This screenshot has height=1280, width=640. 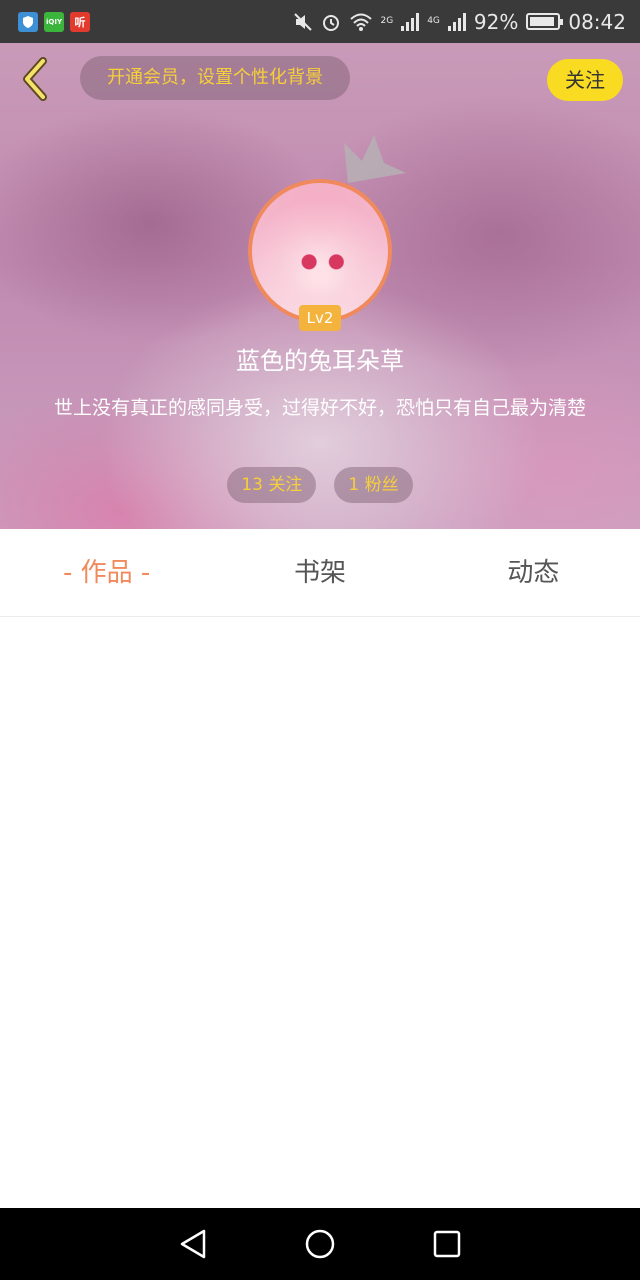 What do you see at coordinates (496, 21) in the screenshot?
I see `battery-percent: 92%` at bounding box center [496, 21].